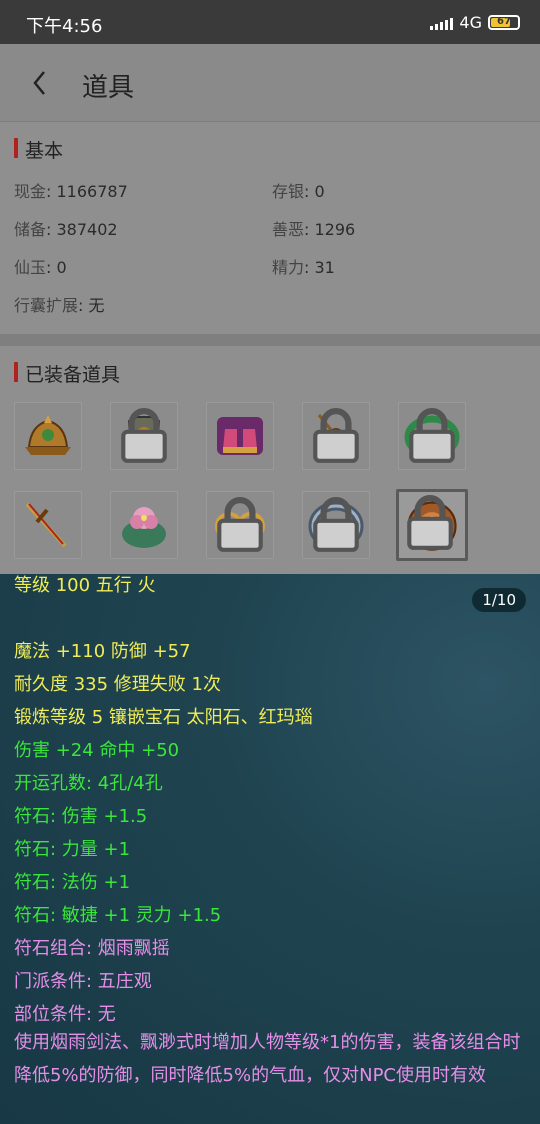 This screenshot has height=1124, width=540. I want to click on equip-slot-ring, so click(336, 525).